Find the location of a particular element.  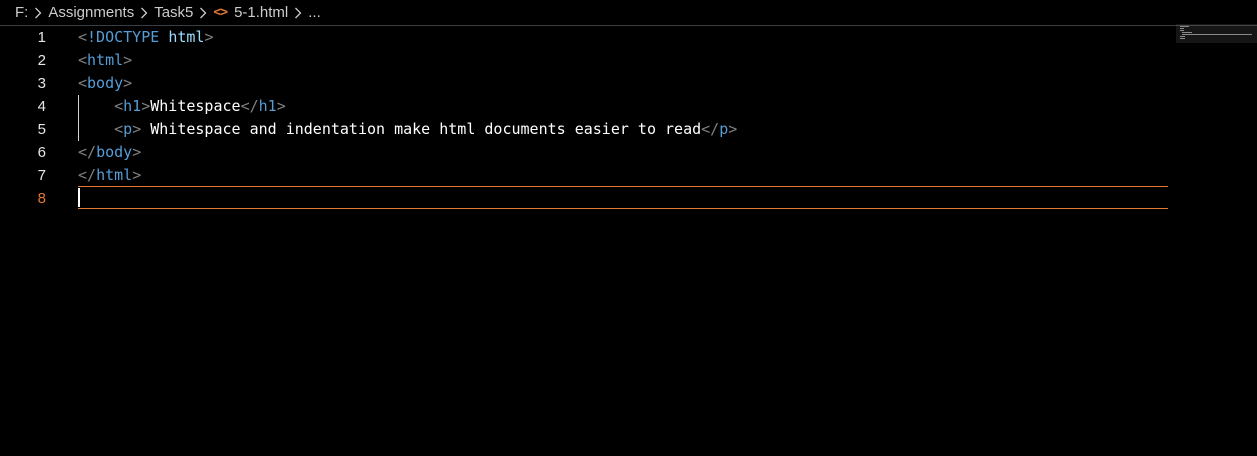

code-text: <html> is located at coordinates (105, 60).